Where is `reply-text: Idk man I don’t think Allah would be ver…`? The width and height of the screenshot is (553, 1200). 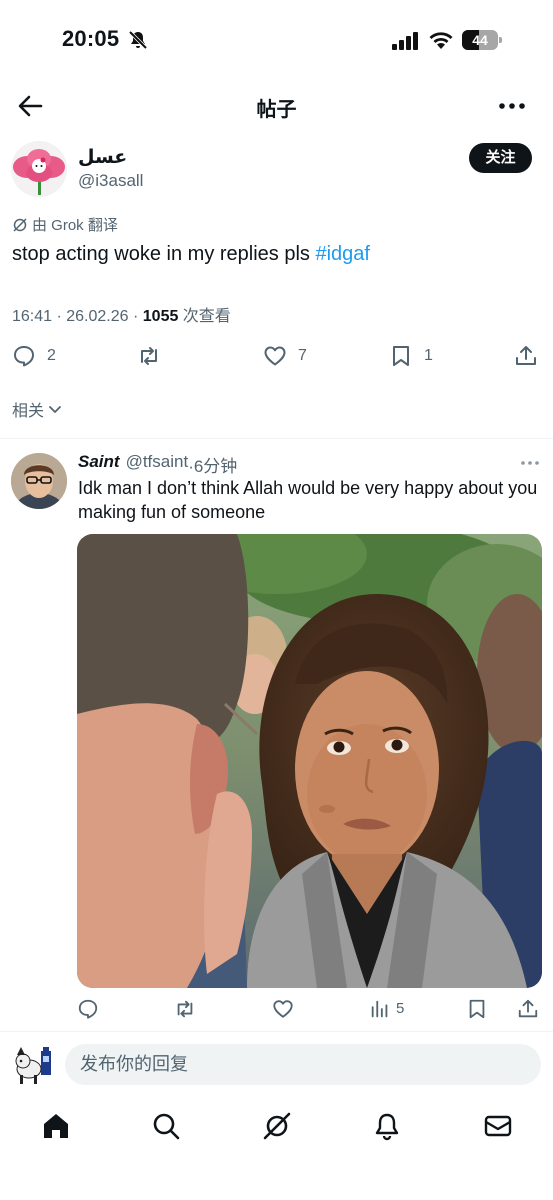 reply-text: Idk man I don’t think Allah would be ver… is located at coordinates (308, 500).